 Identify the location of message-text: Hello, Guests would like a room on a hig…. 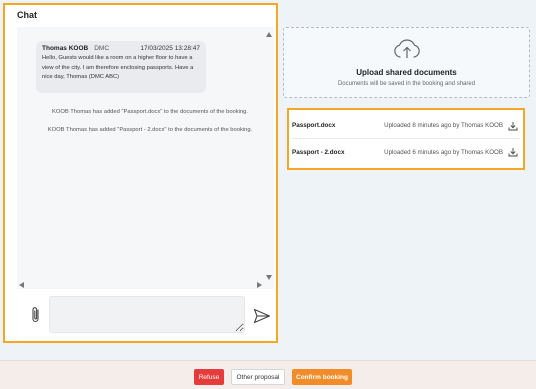
(118, 67).